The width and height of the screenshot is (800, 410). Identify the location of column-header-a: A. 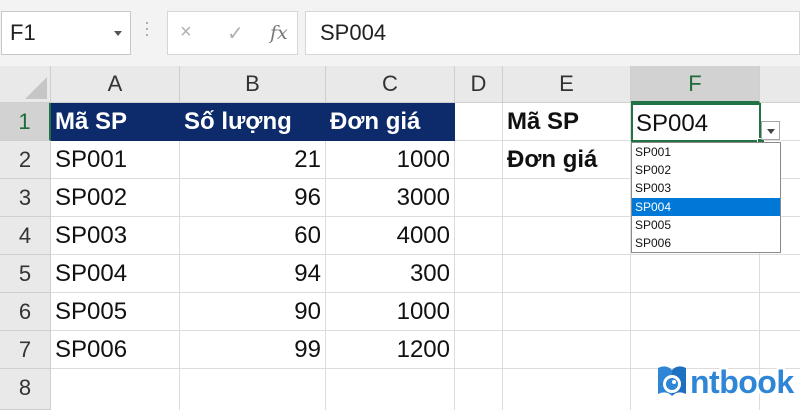
(115, 84).